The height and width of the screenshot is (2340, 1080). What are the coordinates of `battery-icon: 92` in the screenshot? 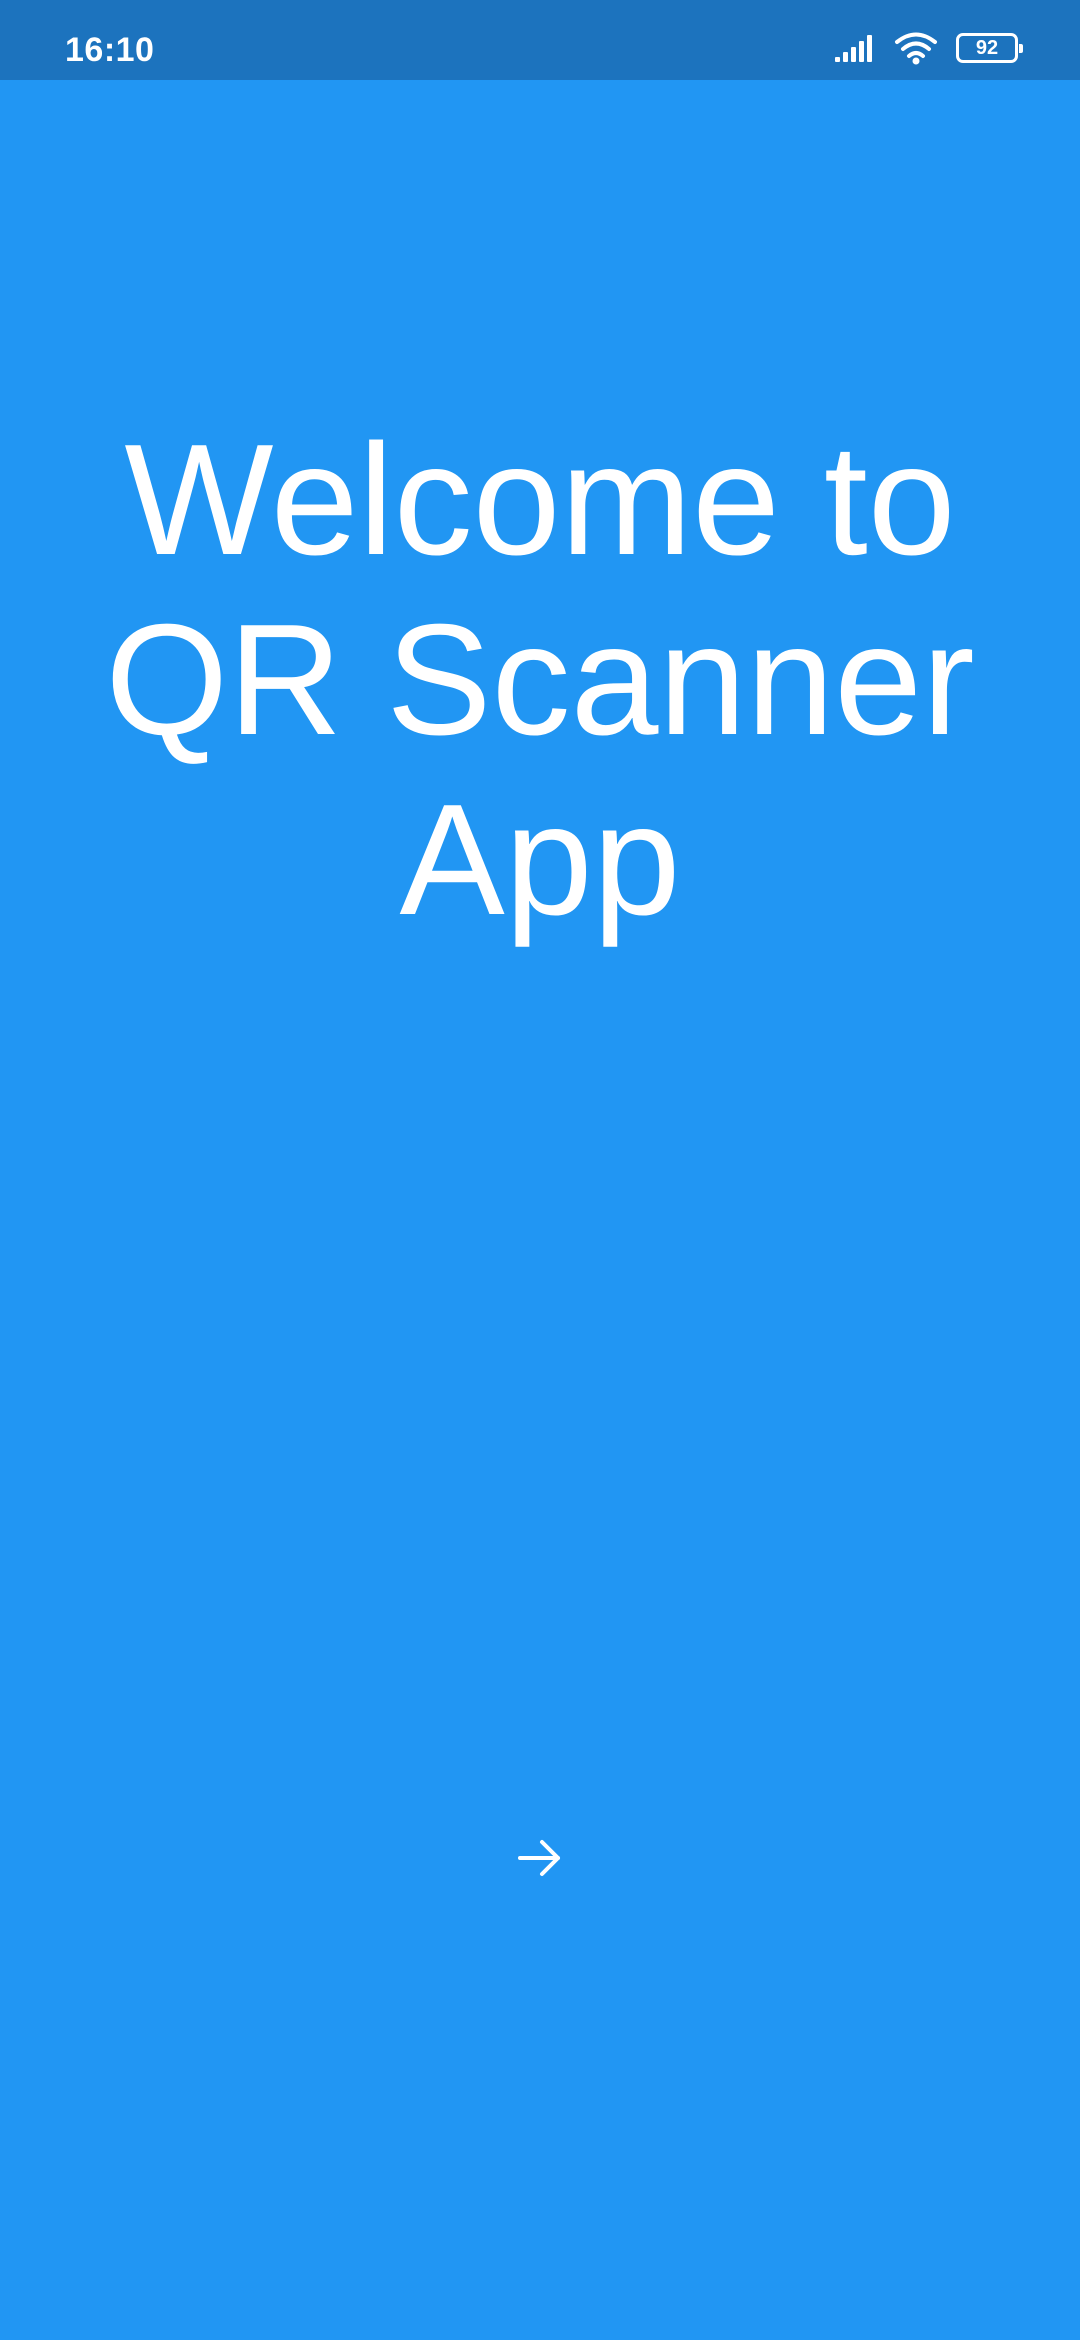 It's located at (989, 48).